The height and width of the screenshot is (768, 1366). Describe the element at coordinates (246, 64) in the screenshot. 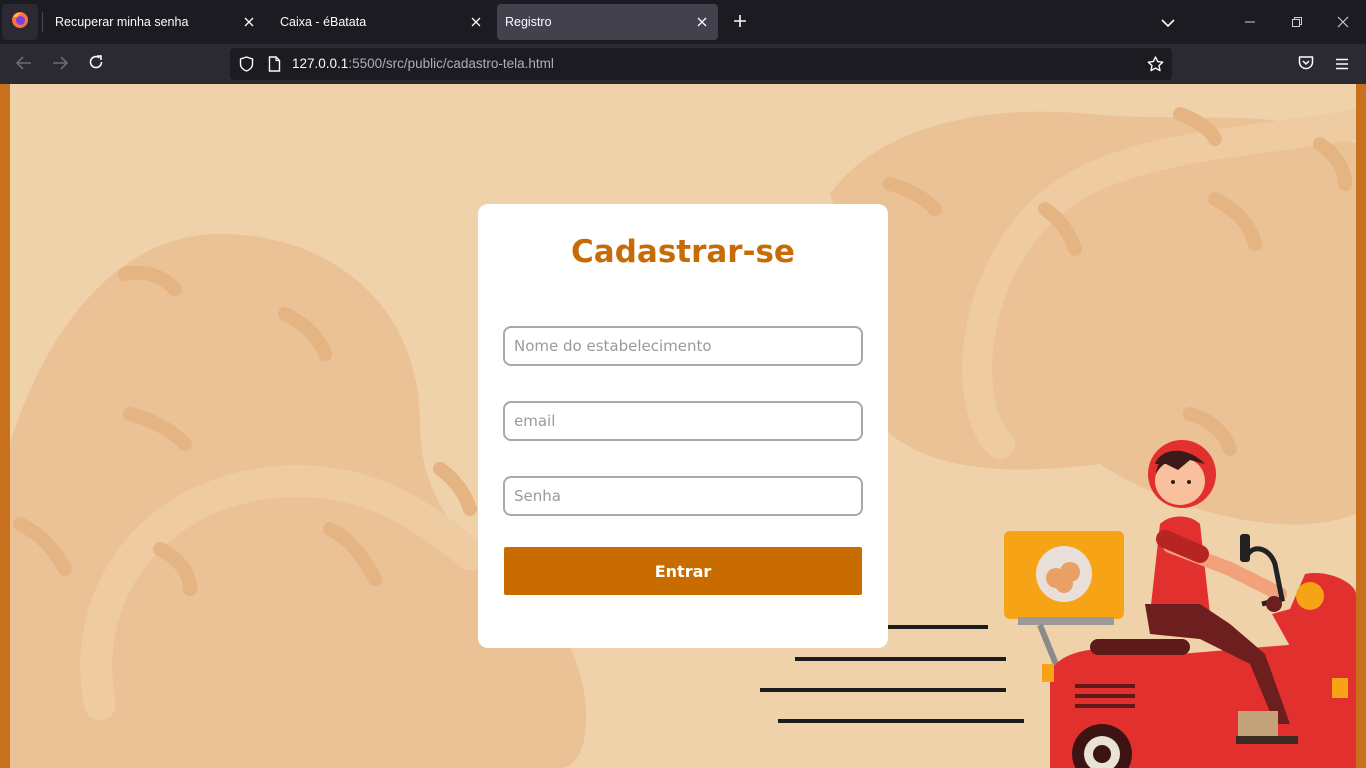

I see `shield-icon` at that location.